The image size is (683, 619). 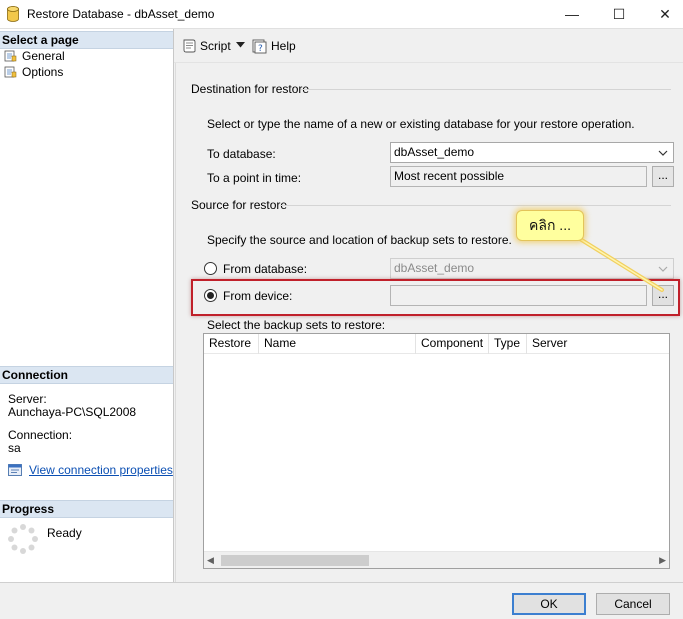 I want to click on help-button: ? Help, so click(x=274, y=46).